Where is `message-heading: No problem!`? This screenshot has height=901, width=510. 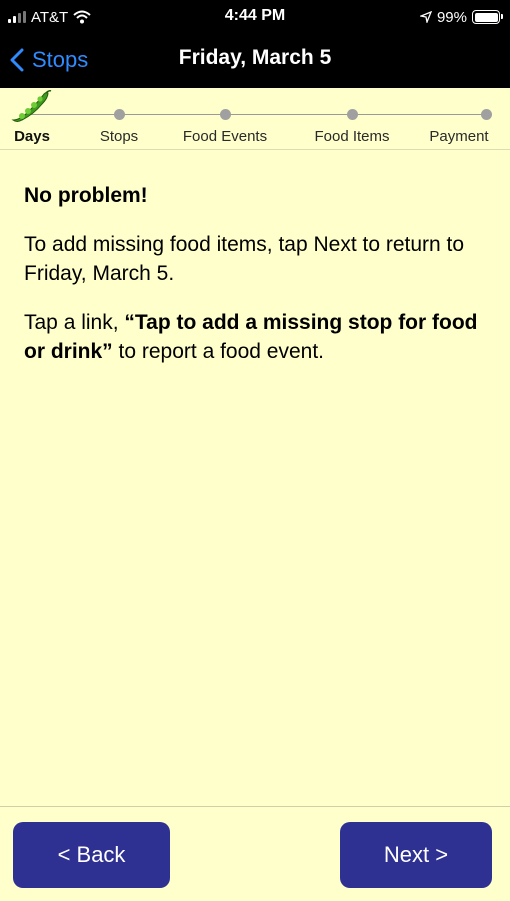
message-heading: No problem! is located at coordinates (86, 195).